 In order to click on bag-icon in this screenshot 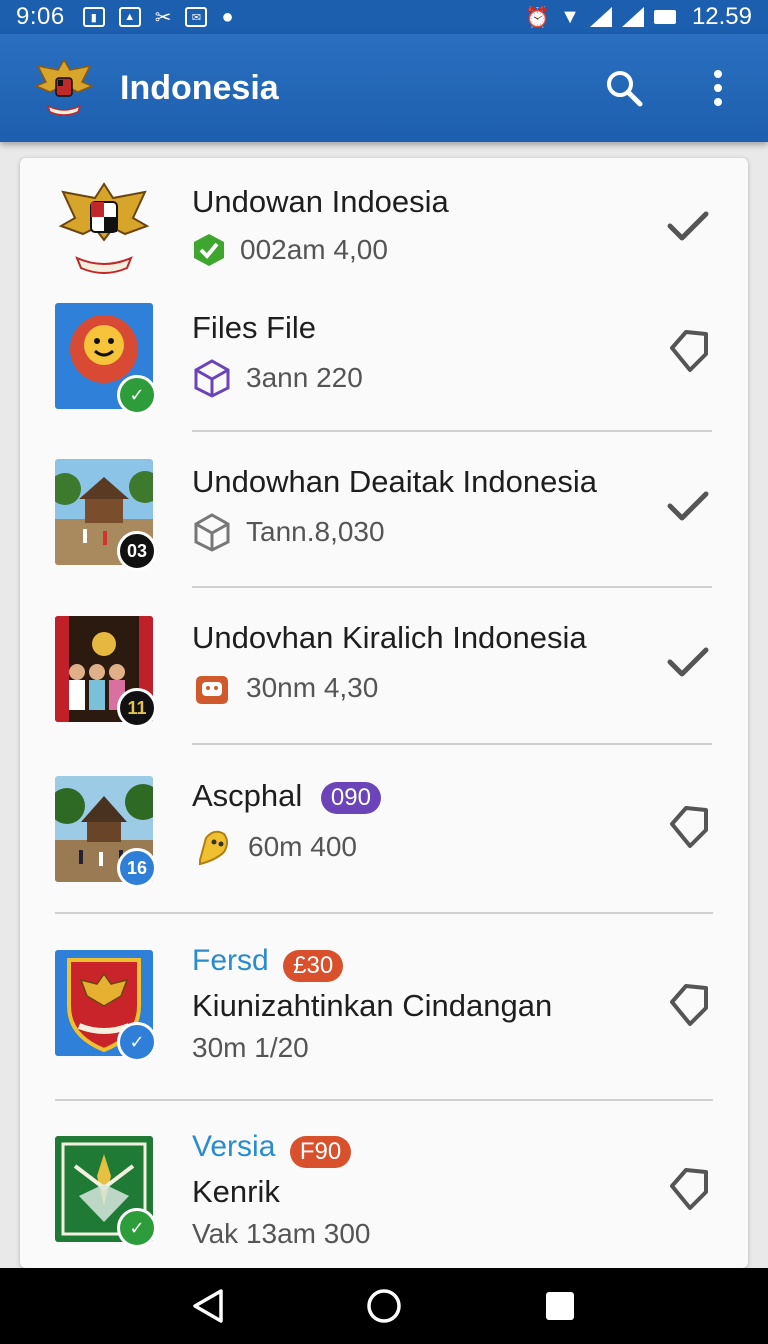, I will do `click(212, 690)`.